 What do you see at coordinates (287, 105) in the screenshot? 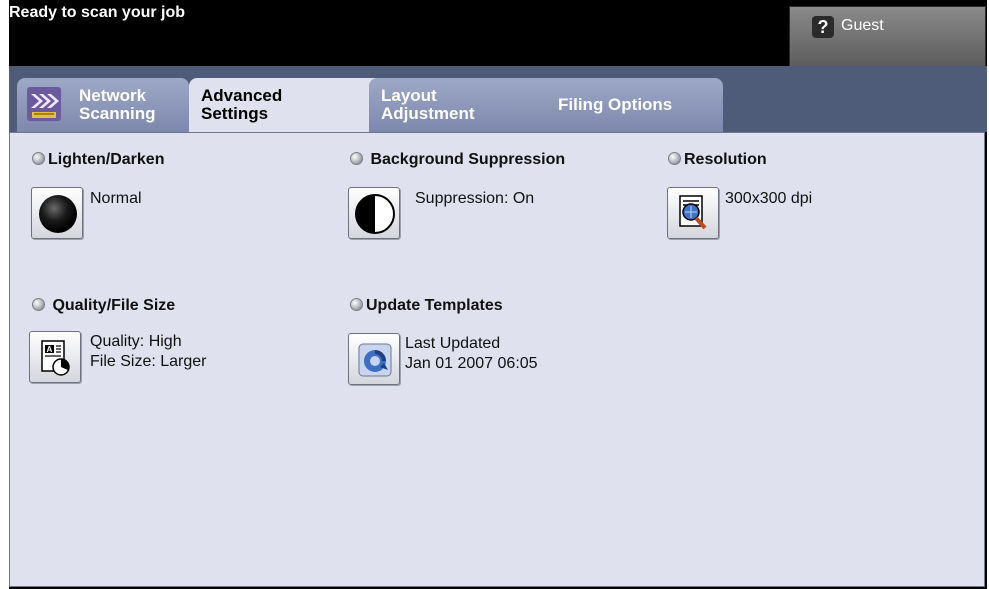
I see `tab-advanced-settings: Advanced Settings` at bounding box center [287, 105].